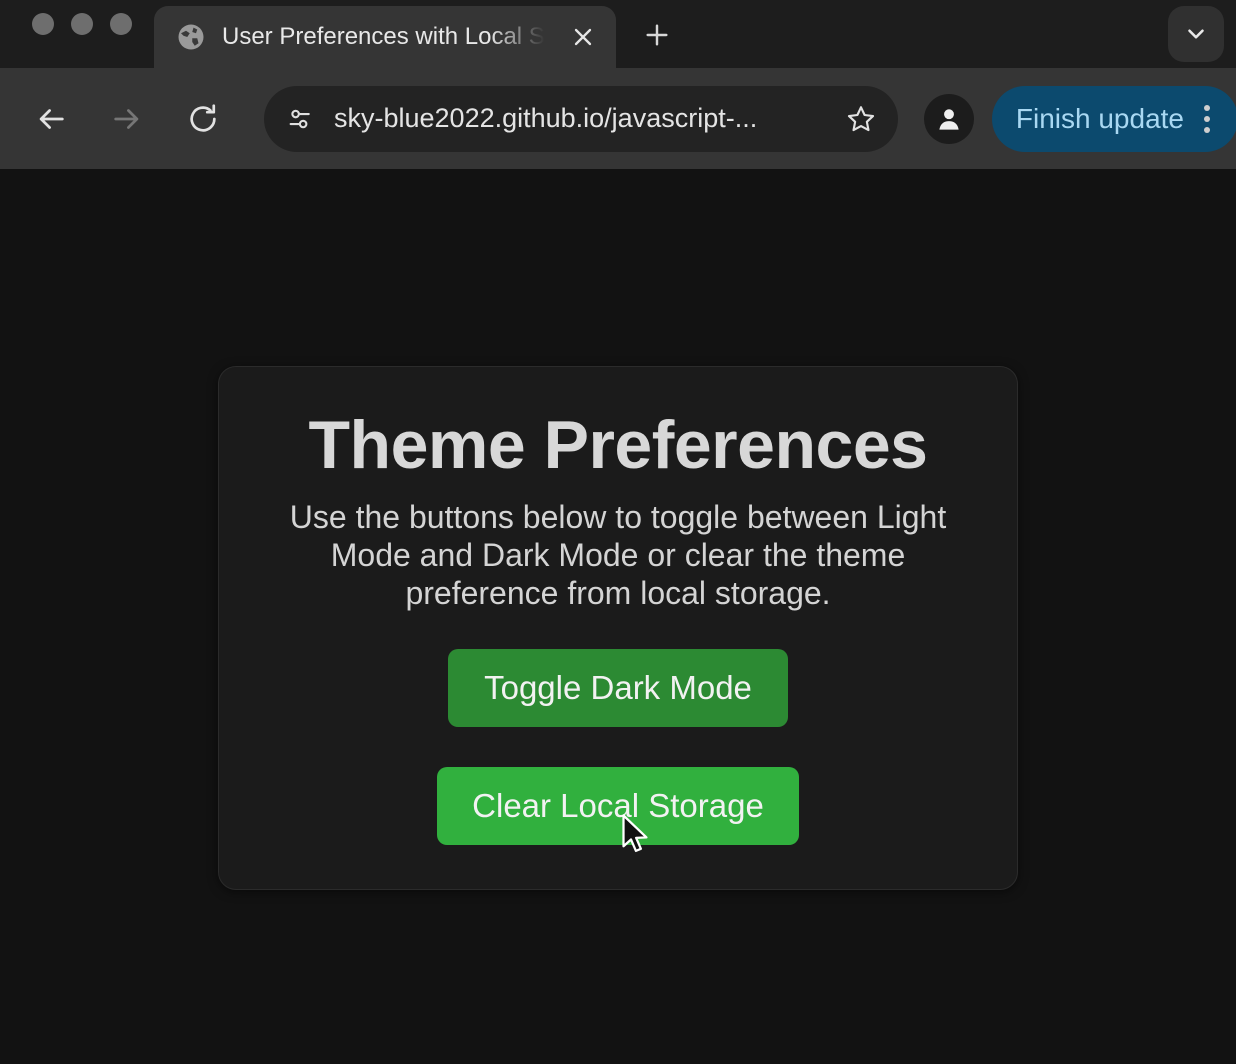  I want to click on clear-local-storage-button: Clear Local Storage, so click(618, 806).